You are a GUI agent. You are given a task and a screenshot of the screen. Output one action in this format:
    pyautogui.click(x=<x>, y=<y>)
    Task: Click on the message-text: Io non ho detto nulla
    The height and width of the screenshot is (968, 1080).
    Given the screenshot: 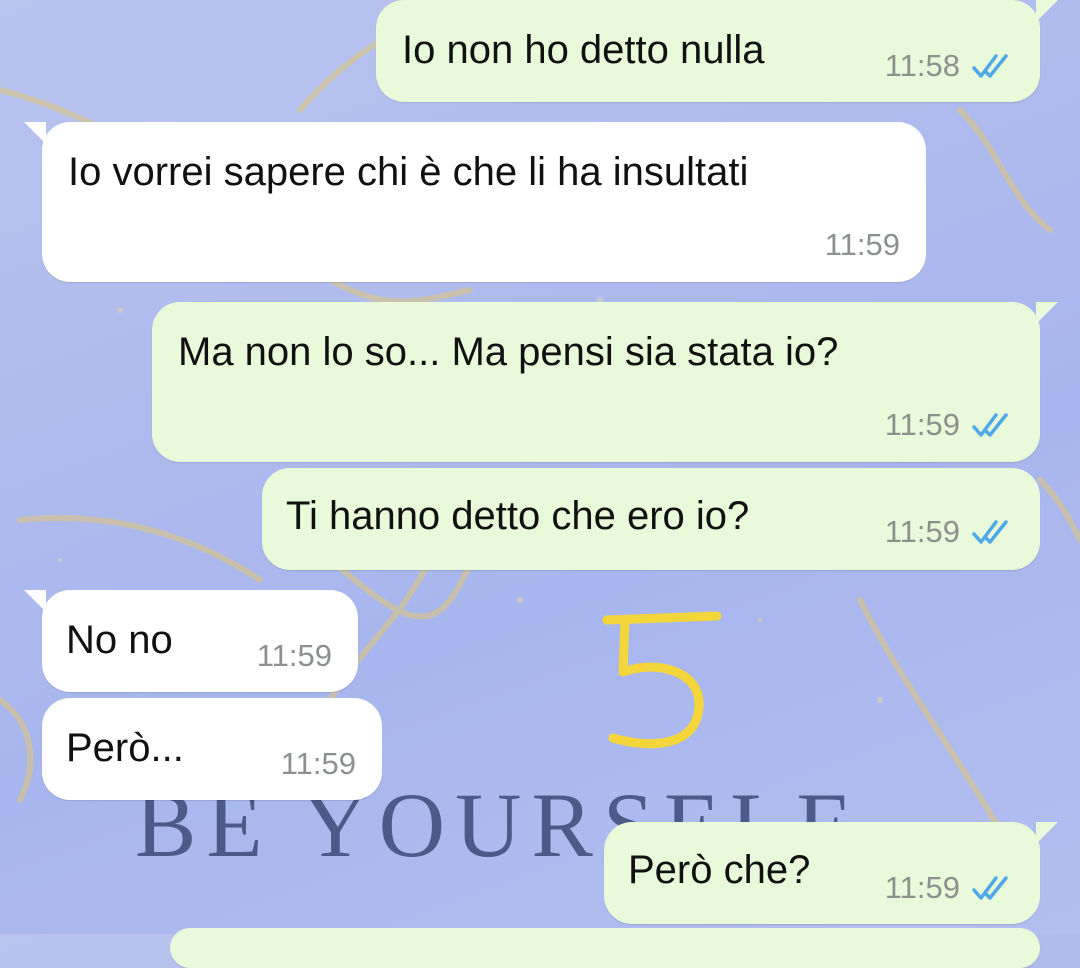 What is the action you would take?
    pyautogui.click(x=583, y=50)
    